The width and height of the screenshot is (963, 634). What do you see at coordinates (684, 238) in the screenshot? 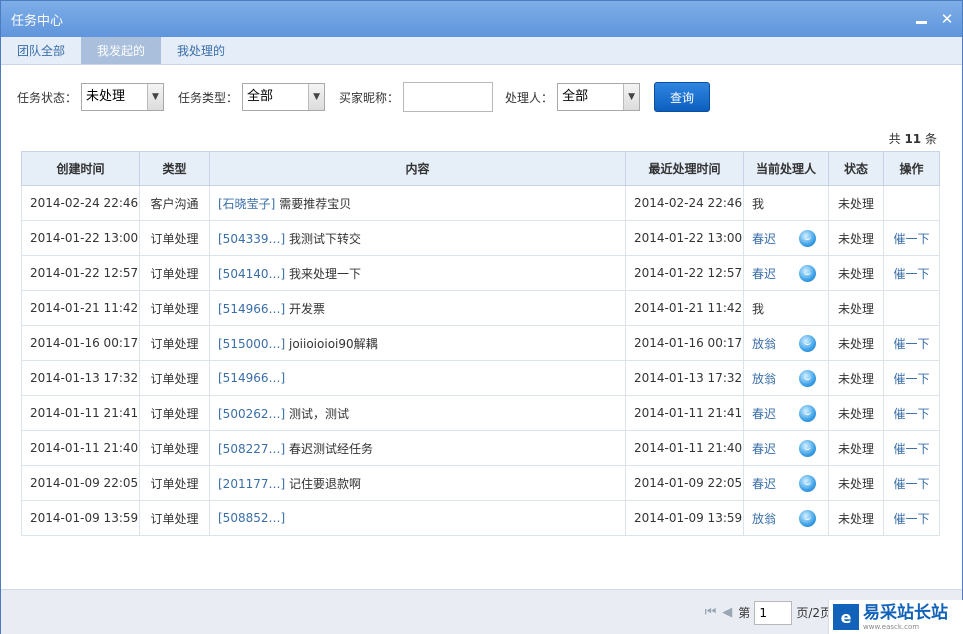
I see `cell-last-processed: 2014-01-22 13:00` at bounding box center [684, 238].